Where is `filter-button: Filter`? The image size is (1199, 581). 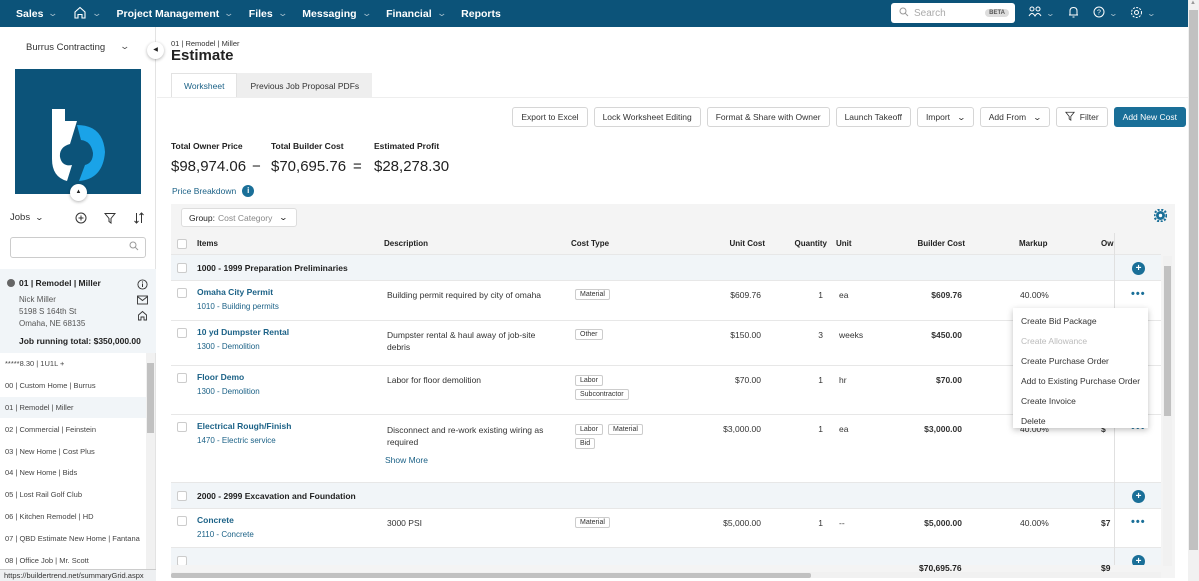
filter-button: Filter is located at coordinates (1081, 117).